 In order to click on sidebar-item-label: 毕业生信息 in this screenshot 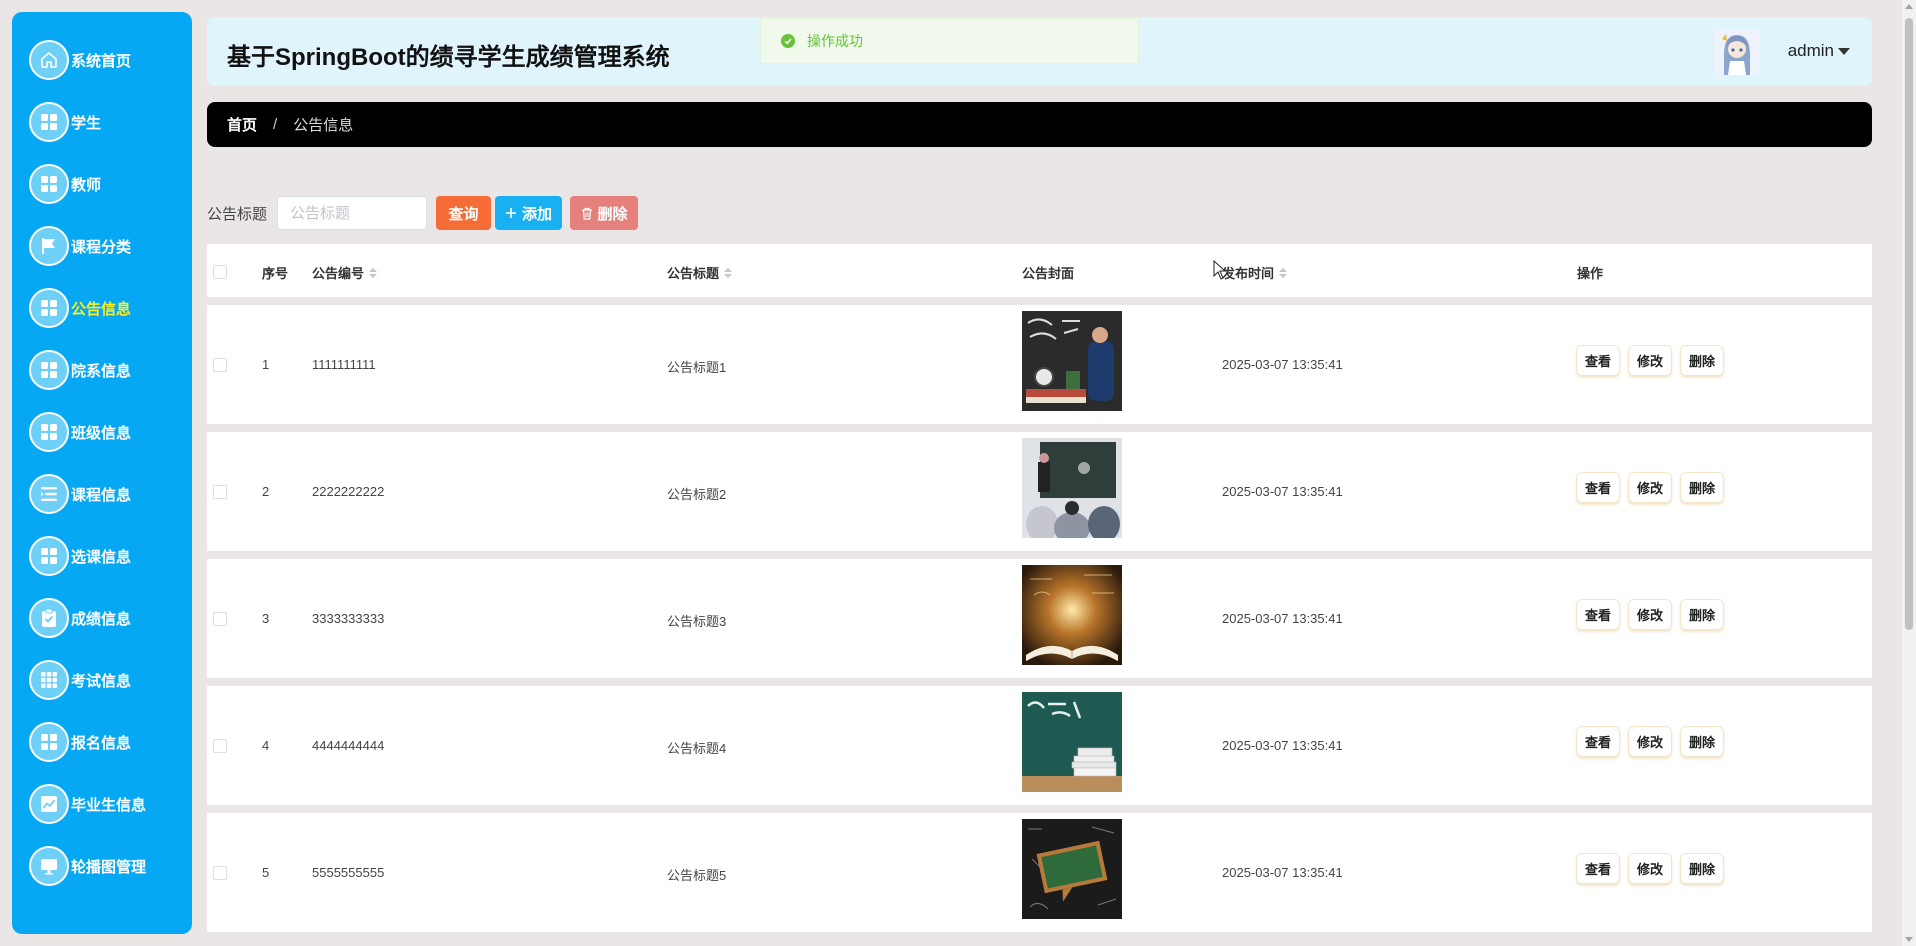, I will do `click(109, 805)`.